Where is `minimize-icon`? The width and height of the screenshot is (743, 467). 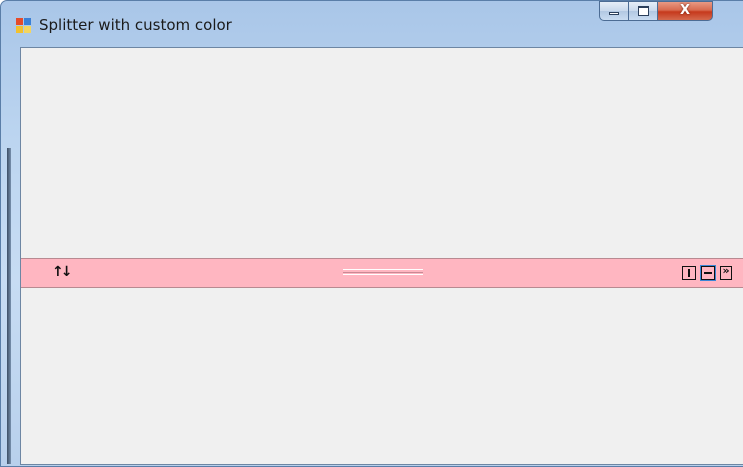 minimize-icon is located at coordinates (614, 13).